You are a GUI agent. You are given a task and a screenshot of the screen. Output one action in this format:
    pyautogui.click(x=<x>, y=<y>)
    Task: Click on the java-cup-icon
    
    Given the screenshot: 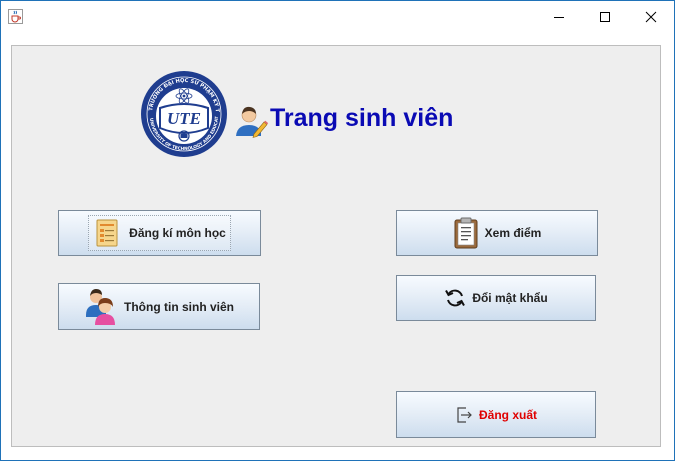 What is the action you would take?
    pyautogui.click(x=15, y=16)
    